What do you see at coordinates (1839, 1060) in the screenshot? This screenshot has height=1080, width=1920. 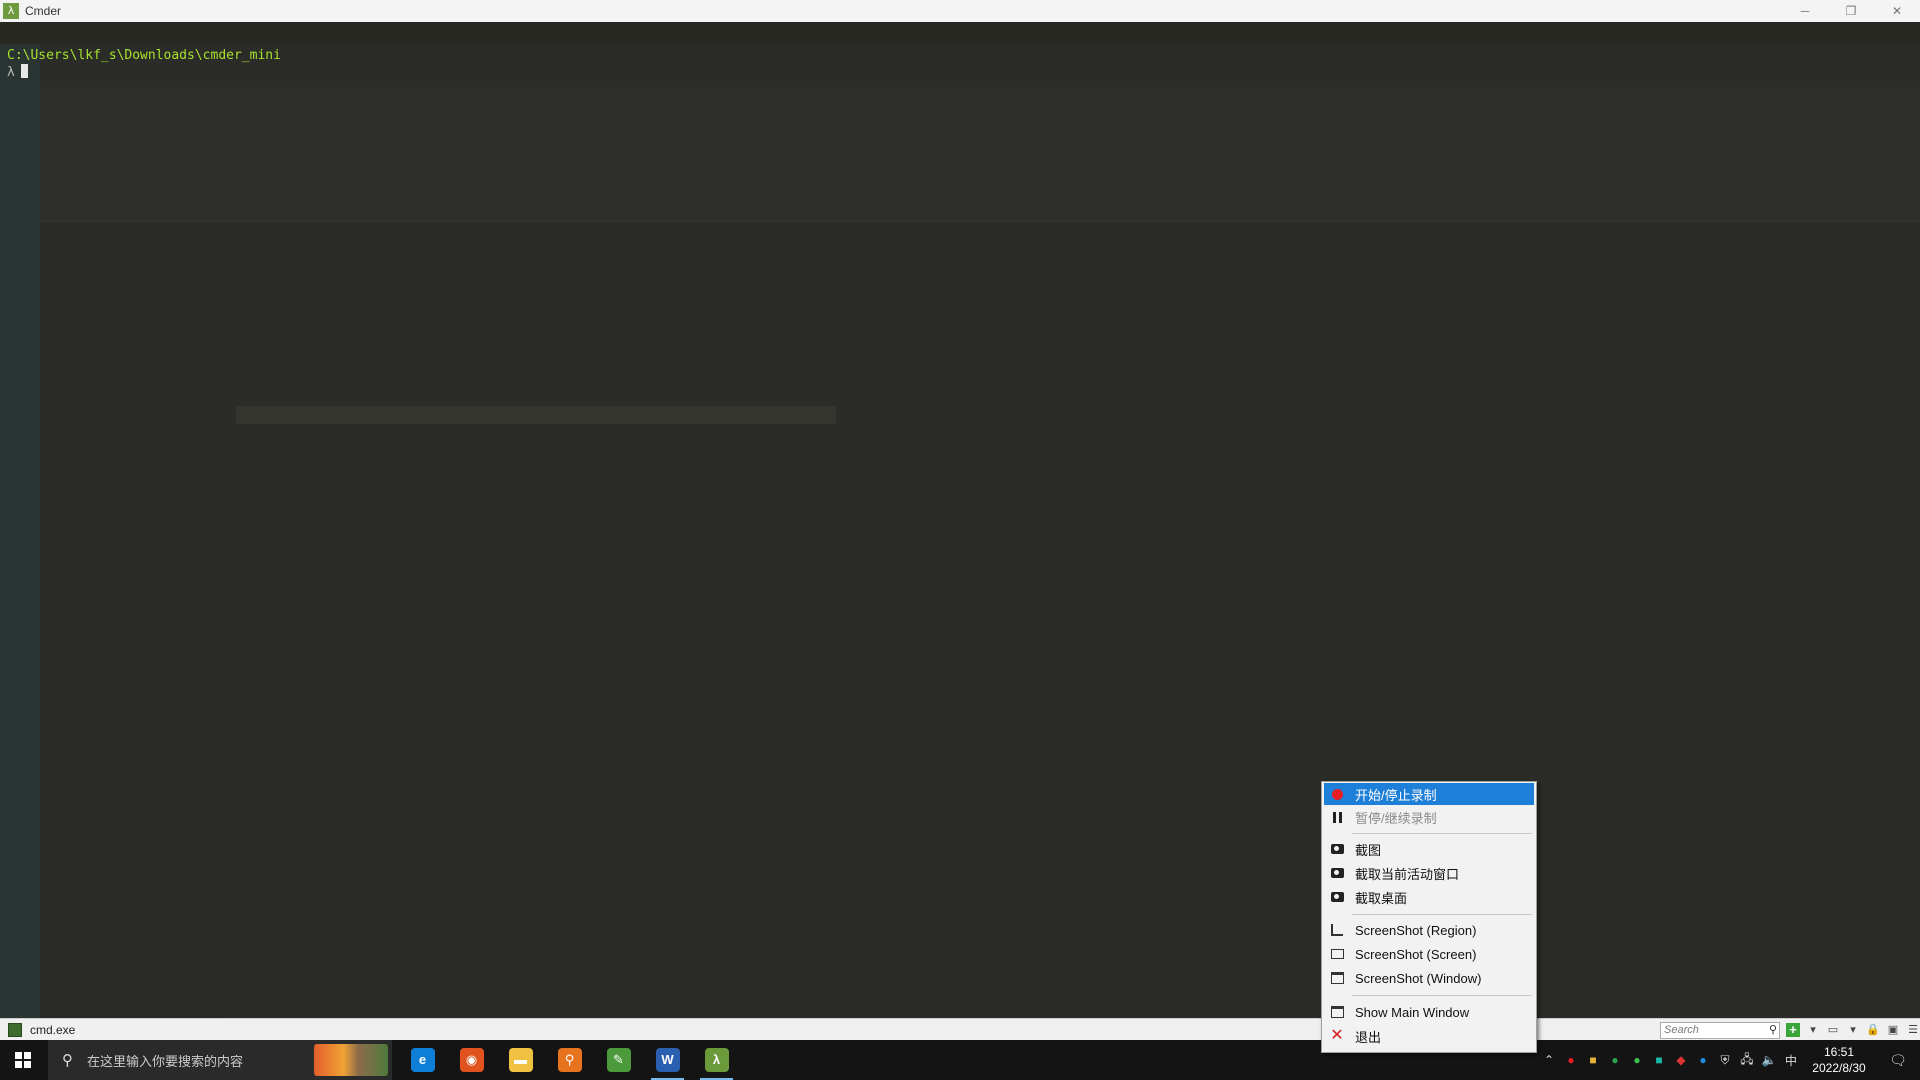 I see `clock: 16:51 2022/8/30` at bounding box center [1839, 1060].